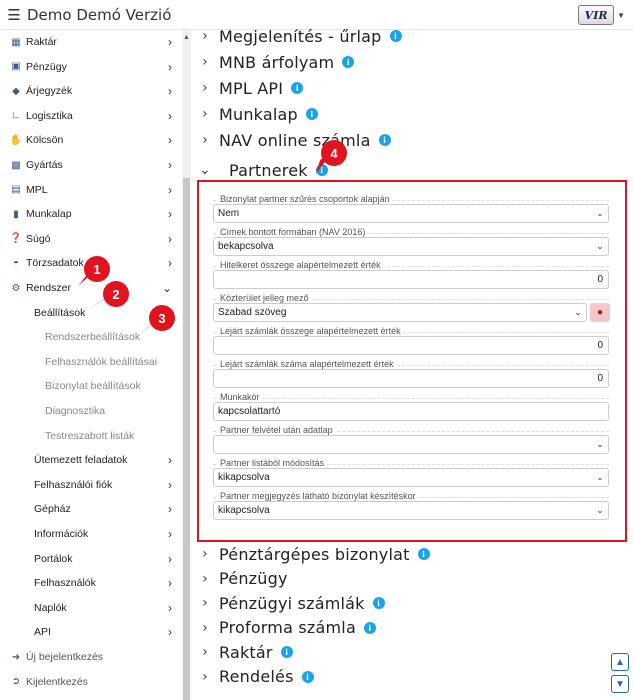 The image size is (633, 700). What do you see at coordinates (296, 36) in the screenshot?
I see `section-header: › Megjelenítés - űrlap i` at bounding box center [296, 36].